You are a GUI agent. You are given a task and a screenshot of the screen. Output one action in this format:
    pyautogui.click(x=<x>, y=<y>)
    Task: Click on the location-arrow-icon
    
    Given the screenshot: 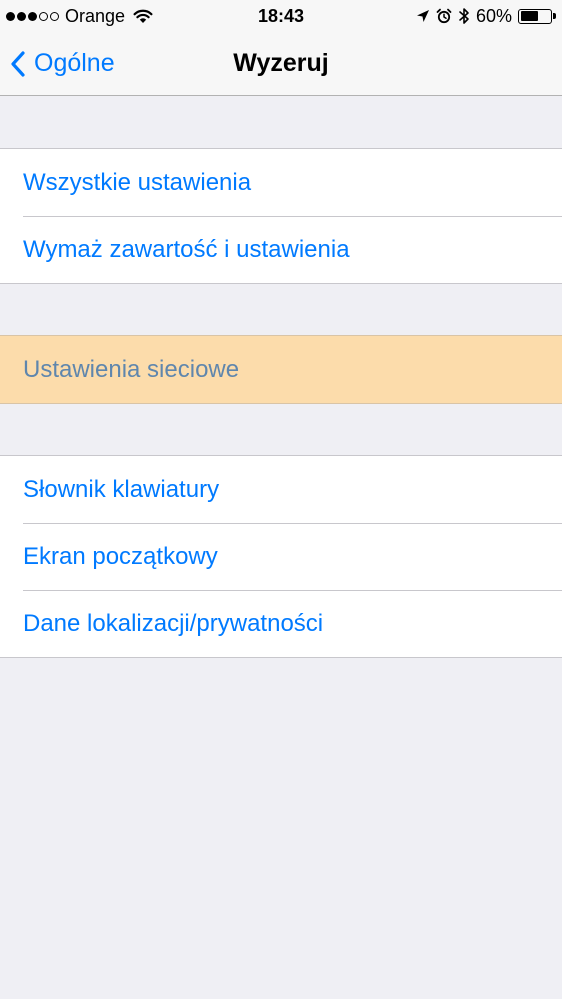 What is the action you would take?
    pyautogui.click(x=422, y=16)
    